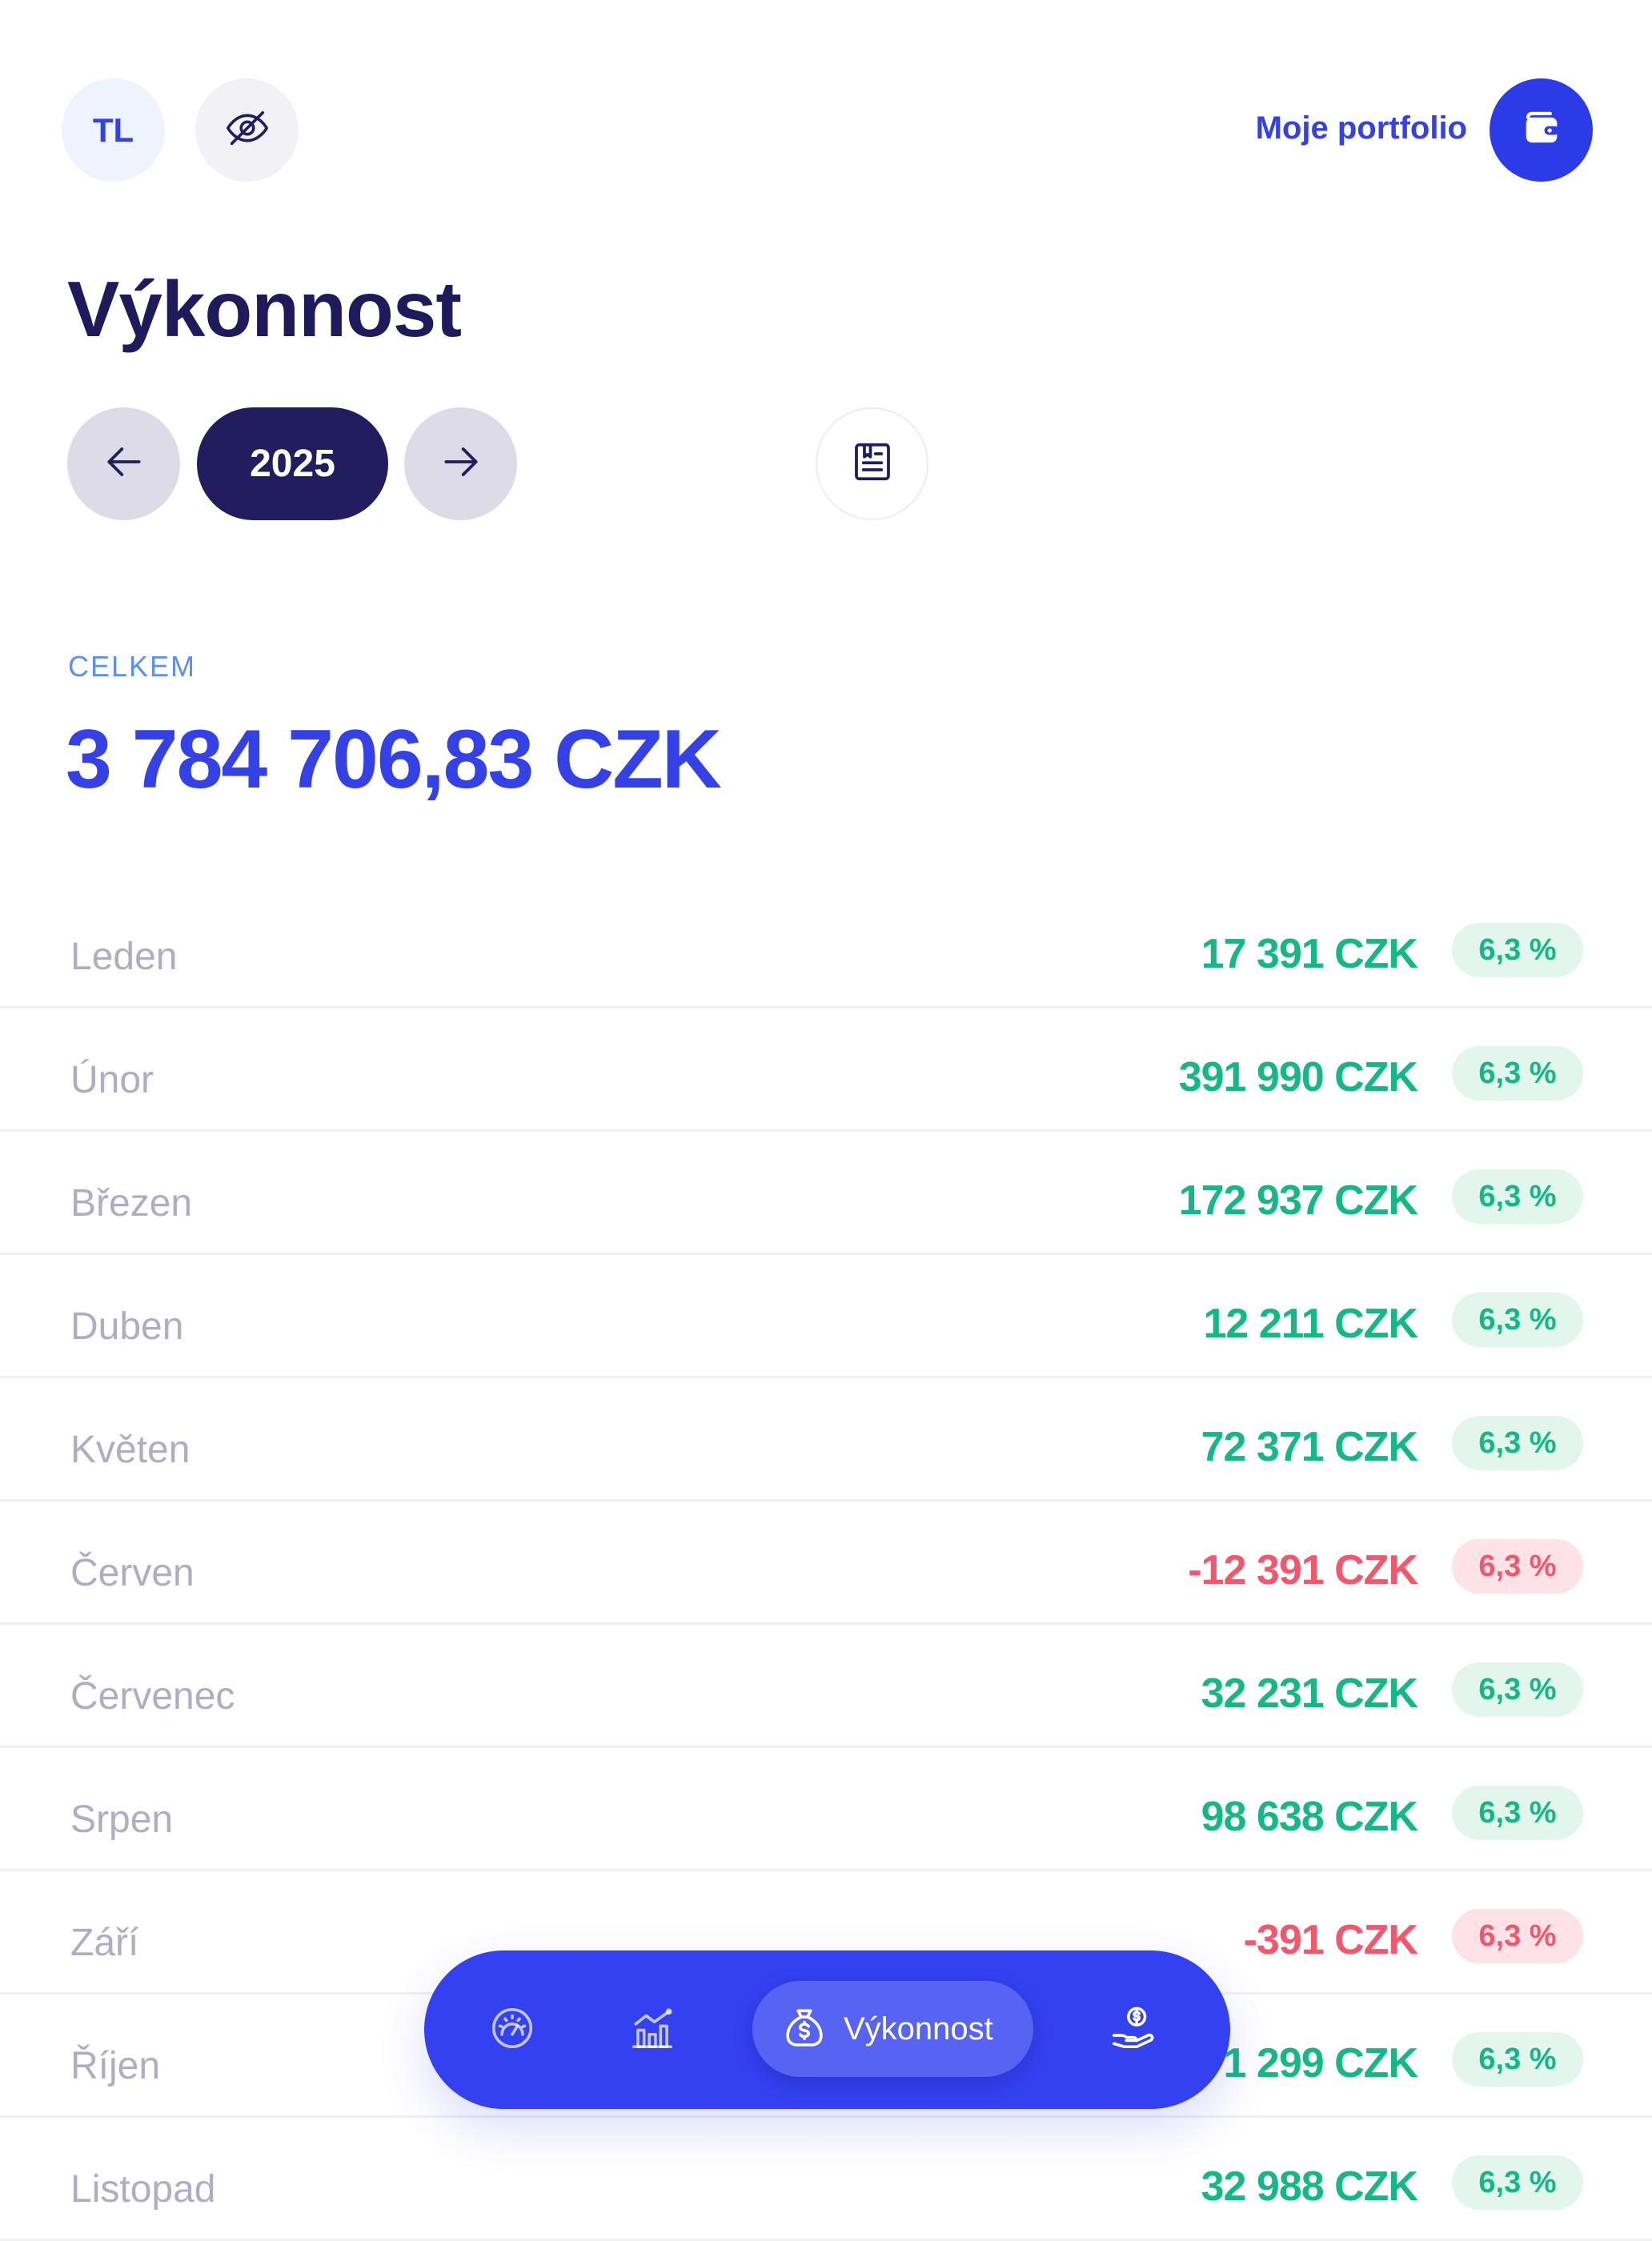 Image resolution: width=1652 pixels, height=2241 pixels. What do you see at coordinates (1330, 1940) in the screenshot?
I see `month-amount: -391 CZK` at bounding box center [1330, 1940].